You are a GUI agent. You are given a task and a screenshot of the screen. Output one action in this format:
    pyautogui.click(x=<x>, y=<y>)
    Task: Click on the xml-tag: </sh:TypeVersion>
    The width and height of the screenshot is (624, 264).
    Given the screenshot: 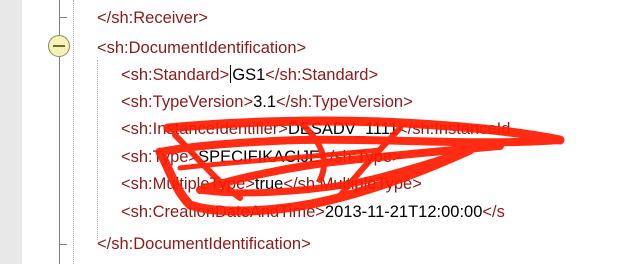 What is the action you would take?
    pyautogui.click(x=344, y=102)
    